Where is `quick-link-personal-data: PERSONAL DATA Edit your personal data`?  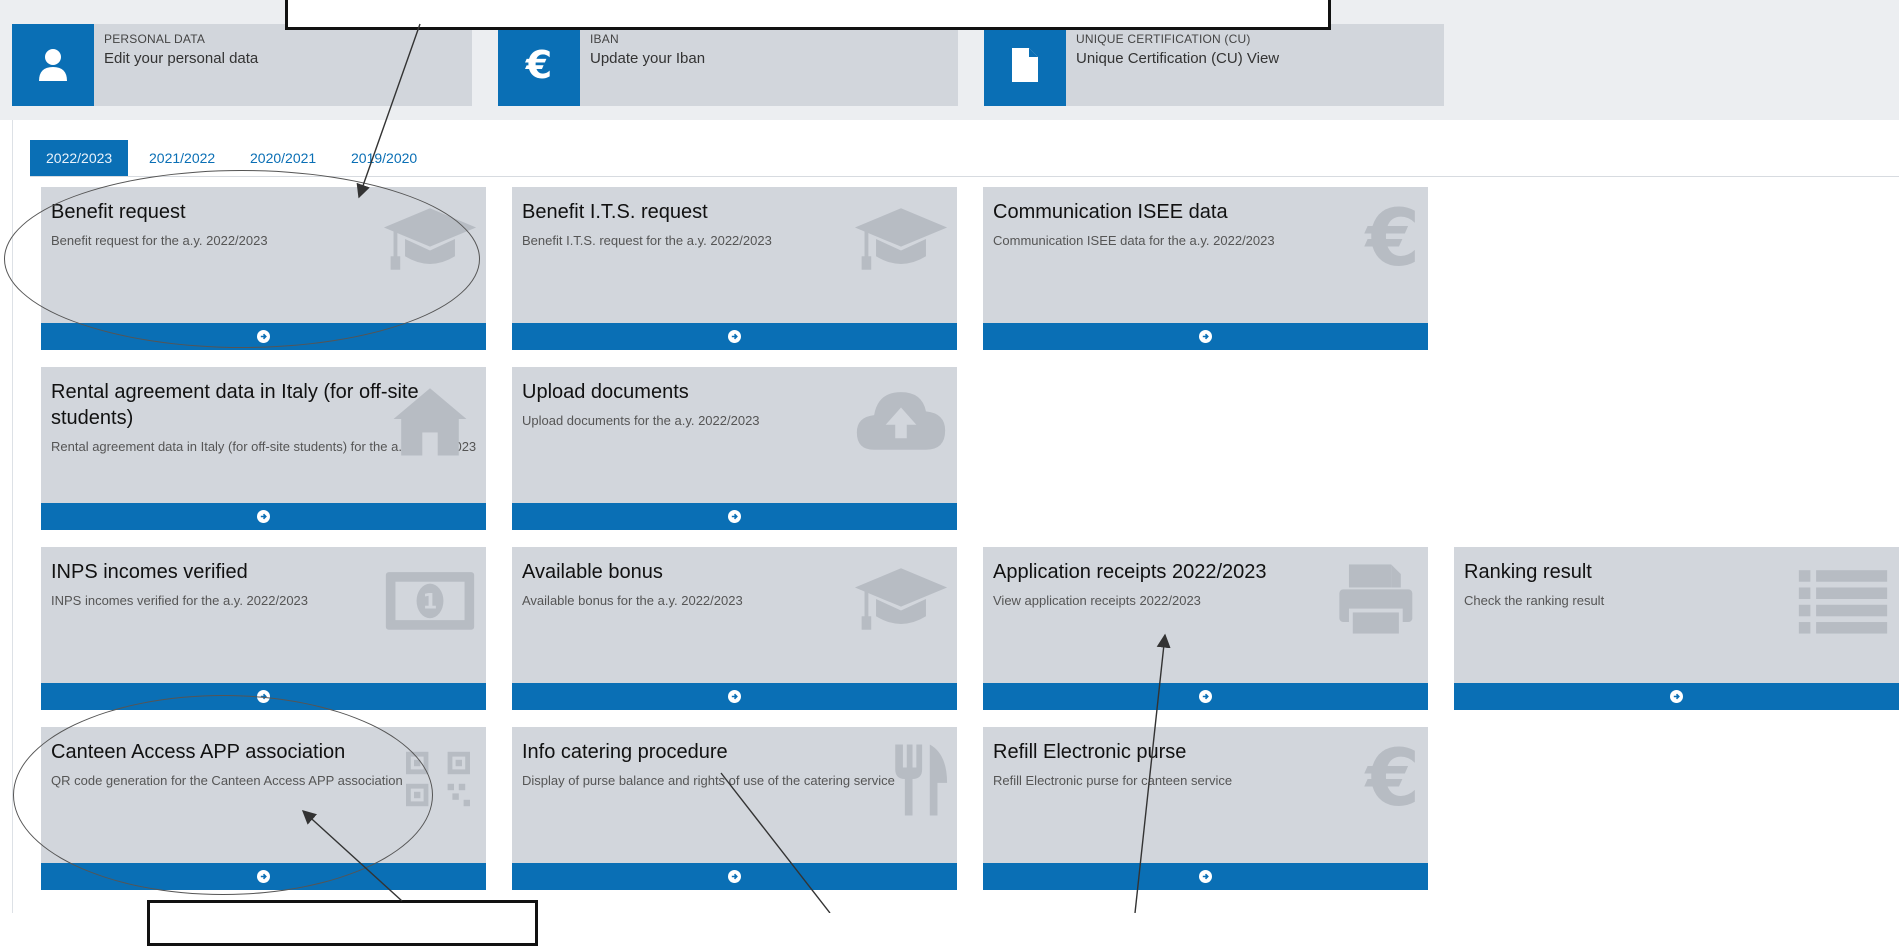 quick-link-personal-data: PERSONAL DATA Edit your personal data is located at coordinates (242, 65).